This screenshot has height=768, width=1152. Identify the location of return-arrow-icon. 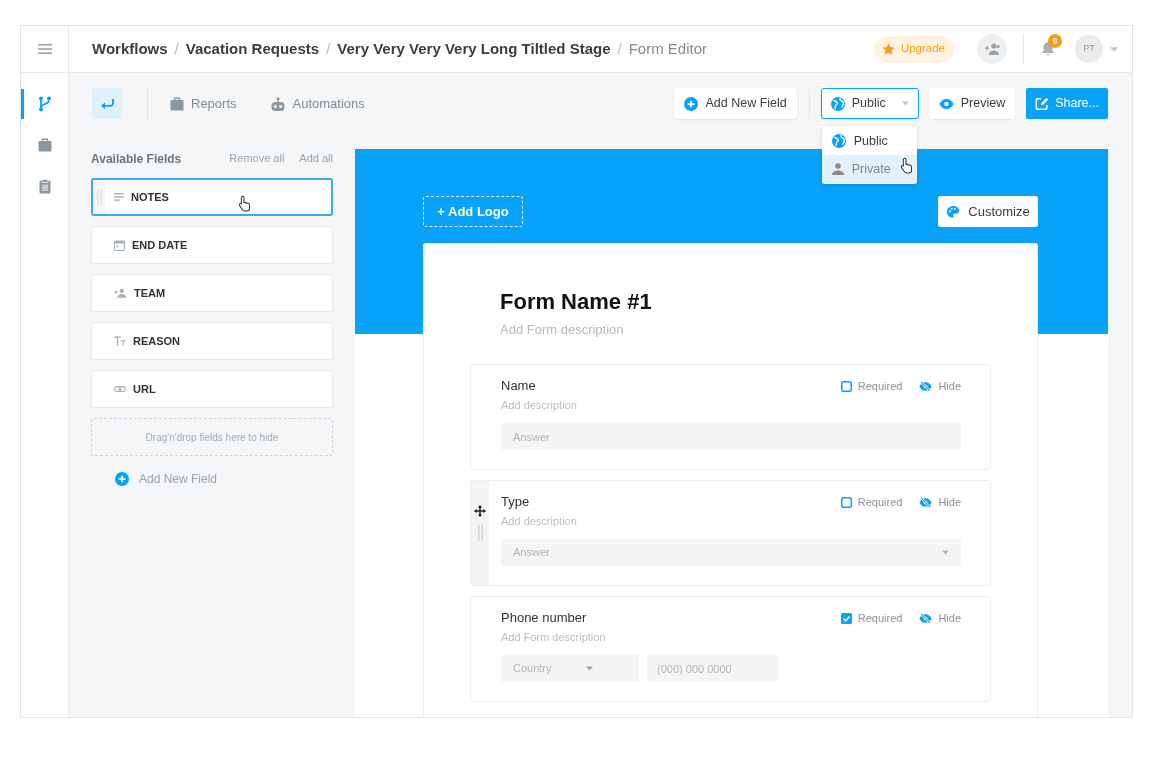
(107, 103).